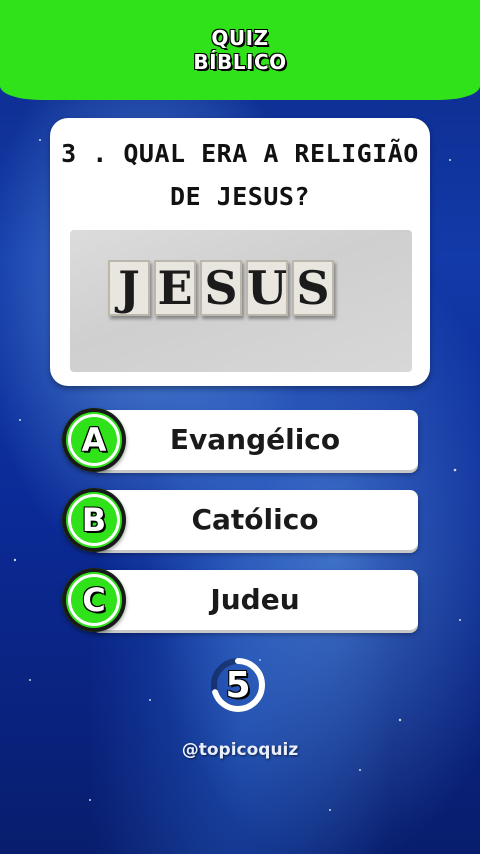 This screenshot has width=480, height=854. What do you see at coordinates (240, 750) in the screenshot?
I see `channel-handle: @topicoquiz` at bounding box center [240, 750].